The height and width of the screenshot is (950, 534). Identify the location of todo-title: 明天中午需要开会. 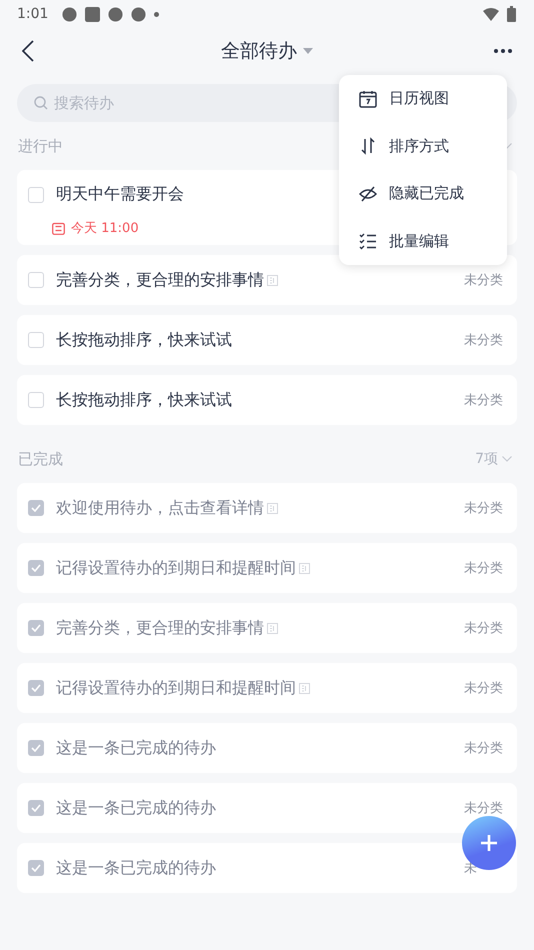
(120, 194).